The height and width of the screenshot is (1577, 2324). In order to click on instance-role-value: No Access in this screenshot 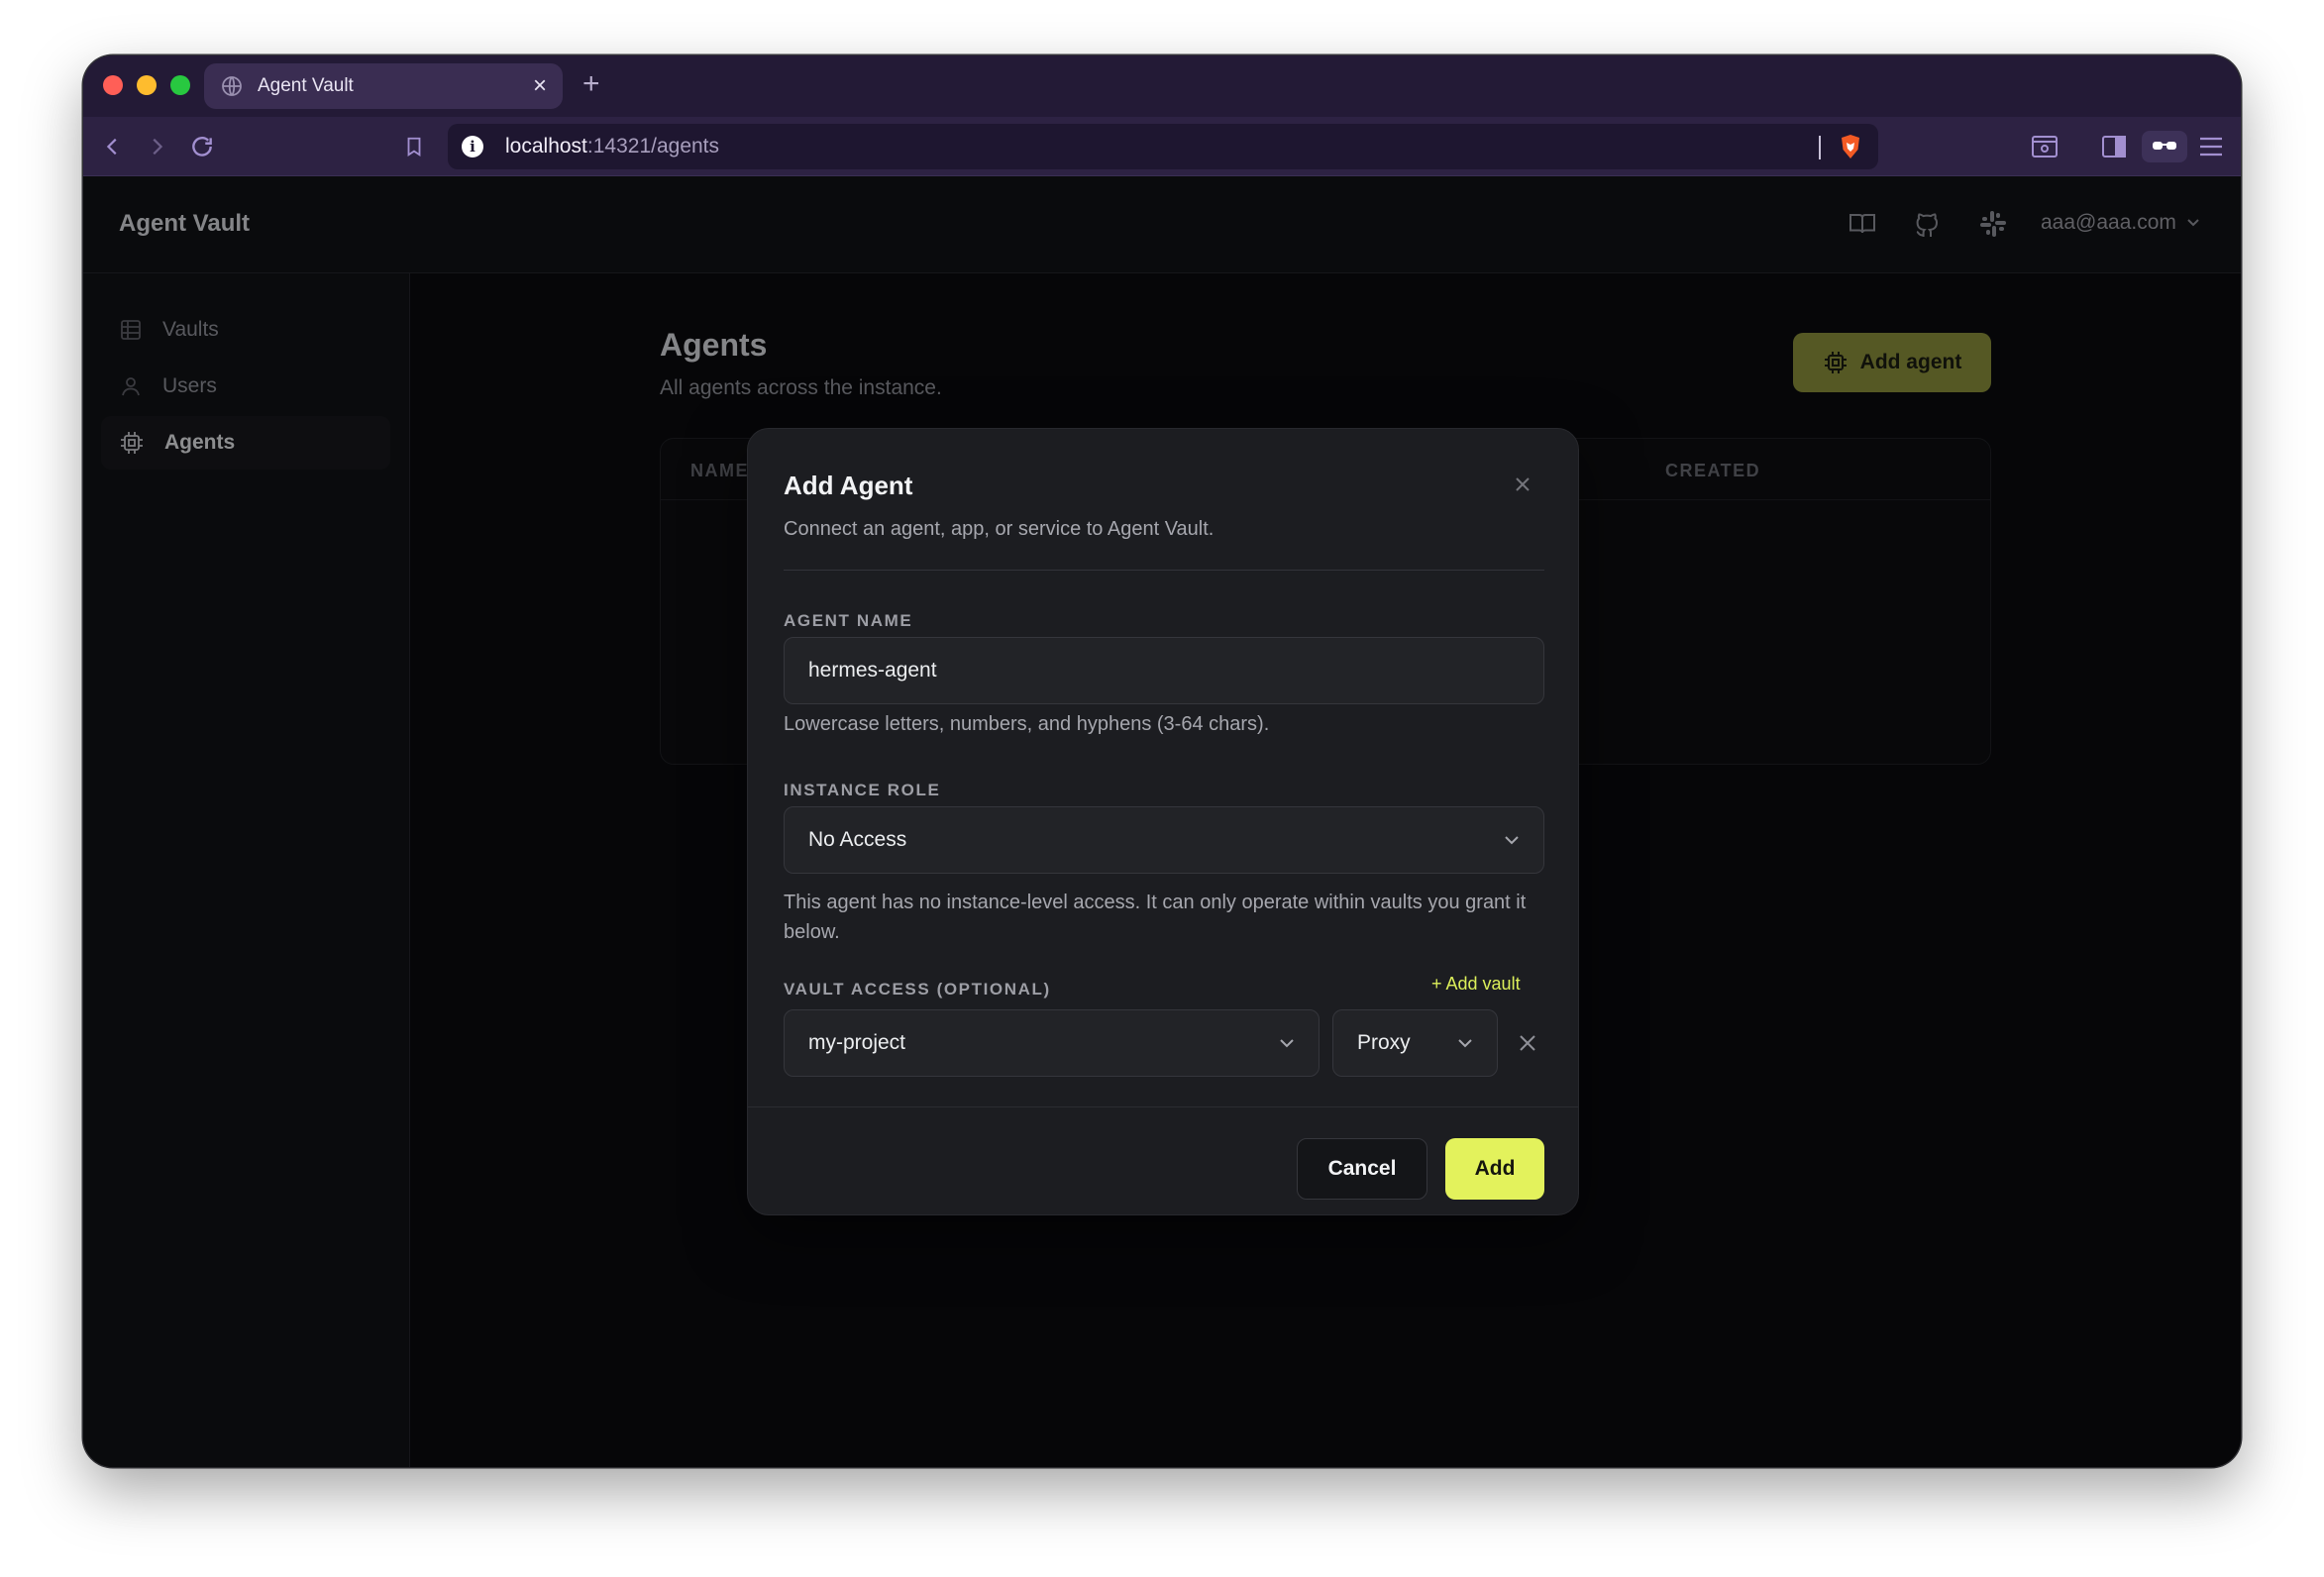, I will do `click(858, 839)`.